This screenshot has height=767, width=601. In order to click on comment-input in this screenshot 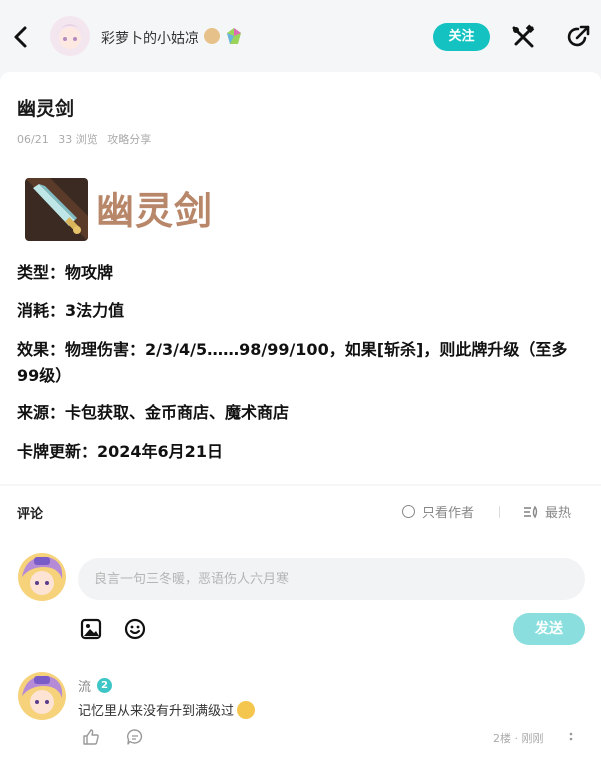, I will do `click(331, 579)`.